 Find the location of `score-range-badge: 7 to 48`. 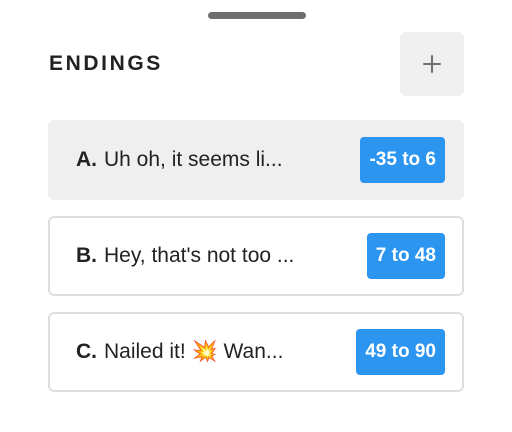

score-range-badge: 7 to 48 is located at coordinates (405, 256).